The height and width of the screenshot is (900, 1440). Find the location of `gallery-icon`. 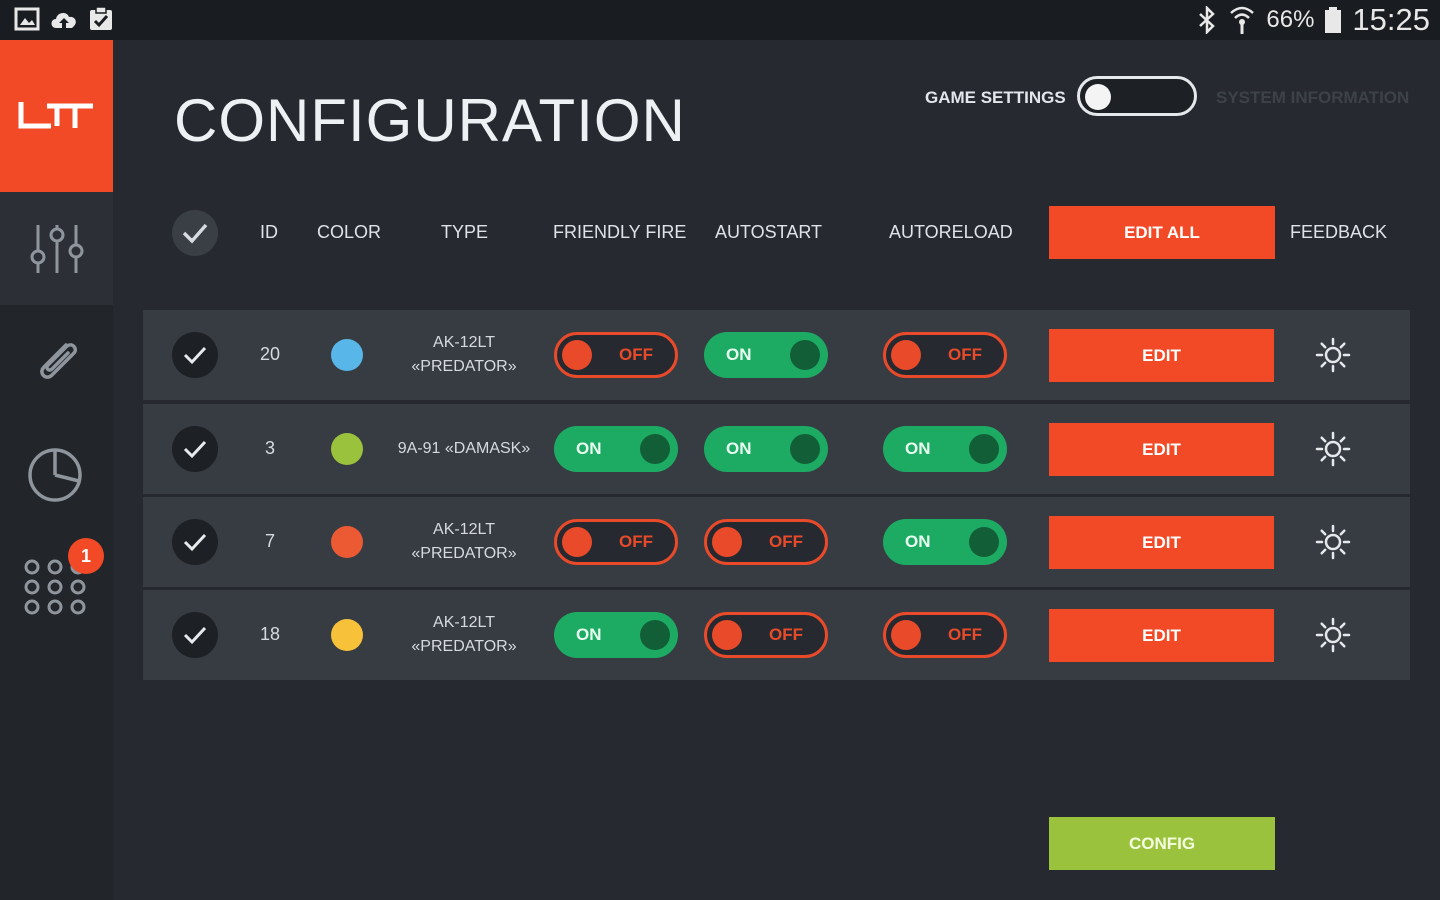

gallery-icon is located at coordinates (27, 19).